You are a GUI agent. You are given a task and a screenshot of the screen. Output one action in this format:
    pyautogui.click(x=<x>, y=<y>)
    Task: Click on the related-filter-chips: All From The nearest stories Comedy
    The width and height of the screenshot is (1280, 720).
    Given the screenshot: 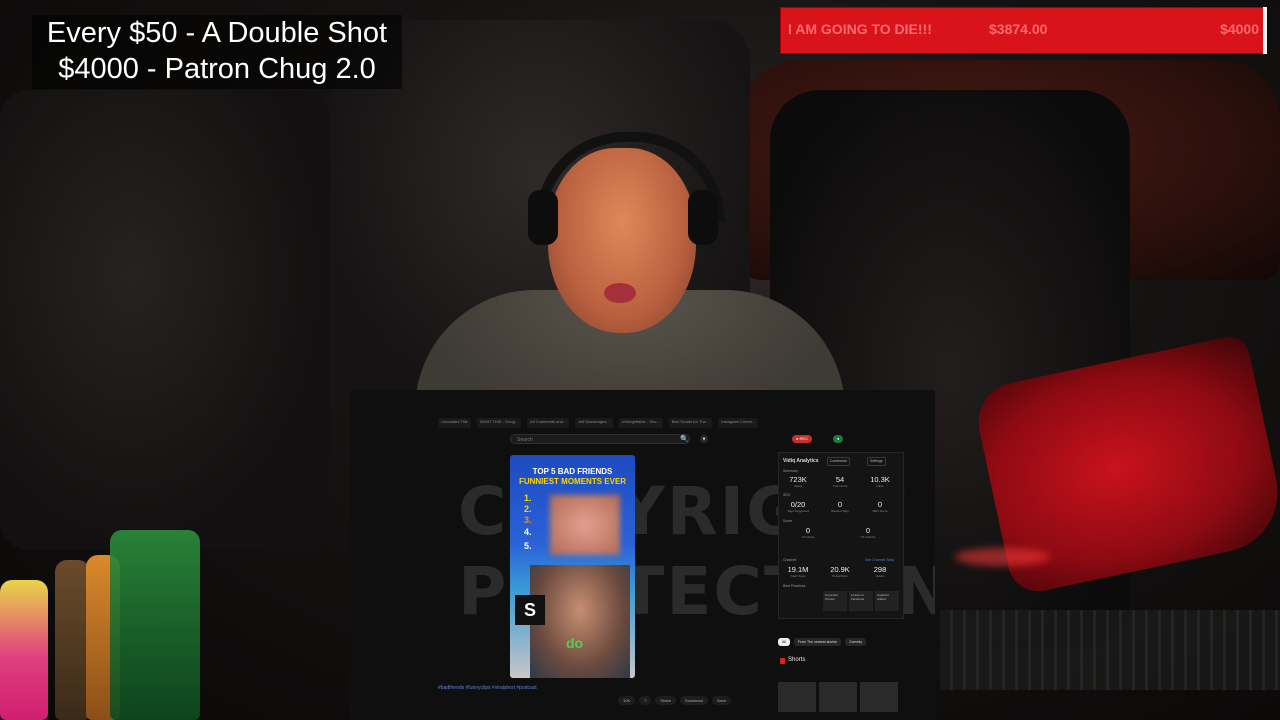 What is the action you would take?
    pyautogui.click(x=822, y=642)
    